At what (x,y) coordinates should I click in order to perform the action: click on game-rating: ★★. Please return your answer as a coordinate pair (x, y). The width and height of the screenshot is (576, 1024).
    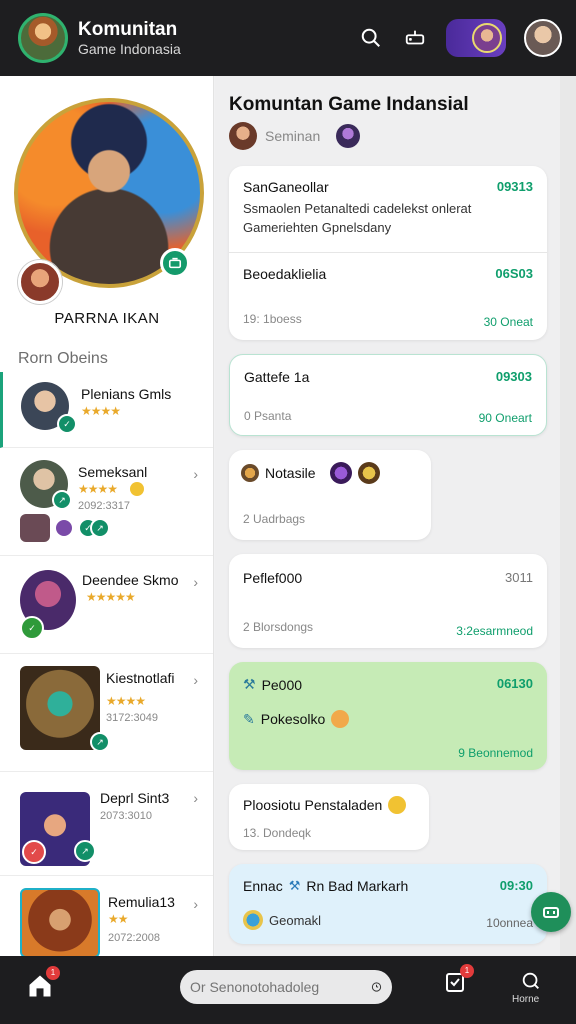
    Looking at the image, I should click on (118, 919).